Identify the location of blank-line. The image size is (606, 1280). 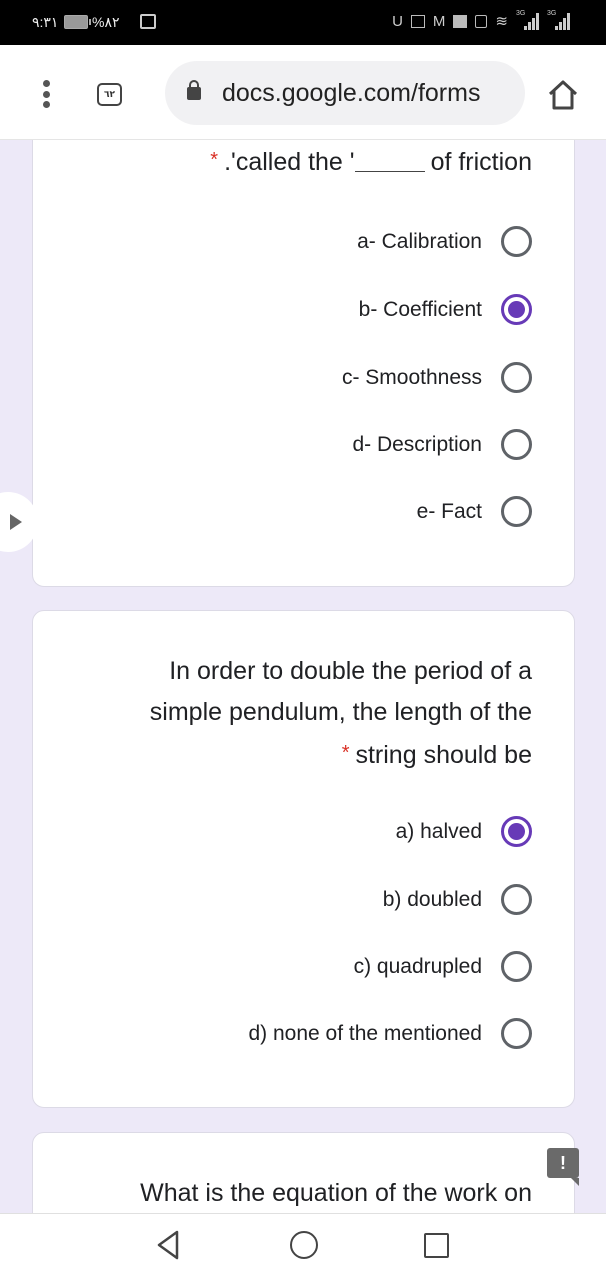
(389, 162).